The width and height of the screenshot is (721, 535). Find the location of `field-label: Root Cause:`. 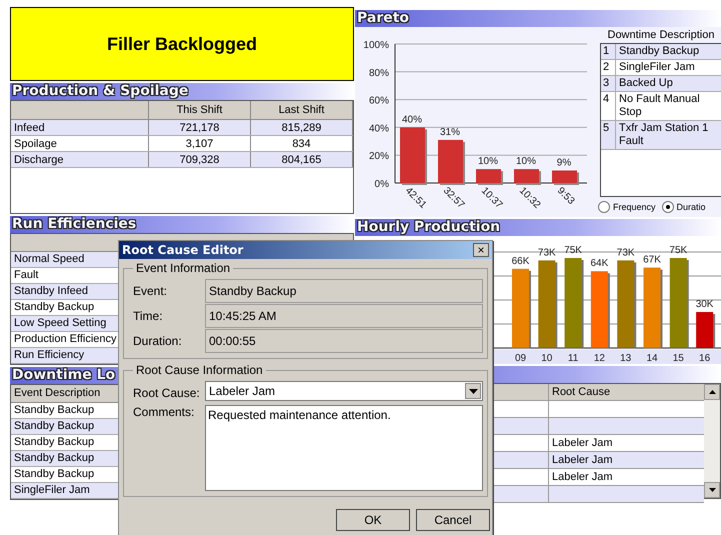

field-label: Root Cause: is located at coordinates (167, 393).